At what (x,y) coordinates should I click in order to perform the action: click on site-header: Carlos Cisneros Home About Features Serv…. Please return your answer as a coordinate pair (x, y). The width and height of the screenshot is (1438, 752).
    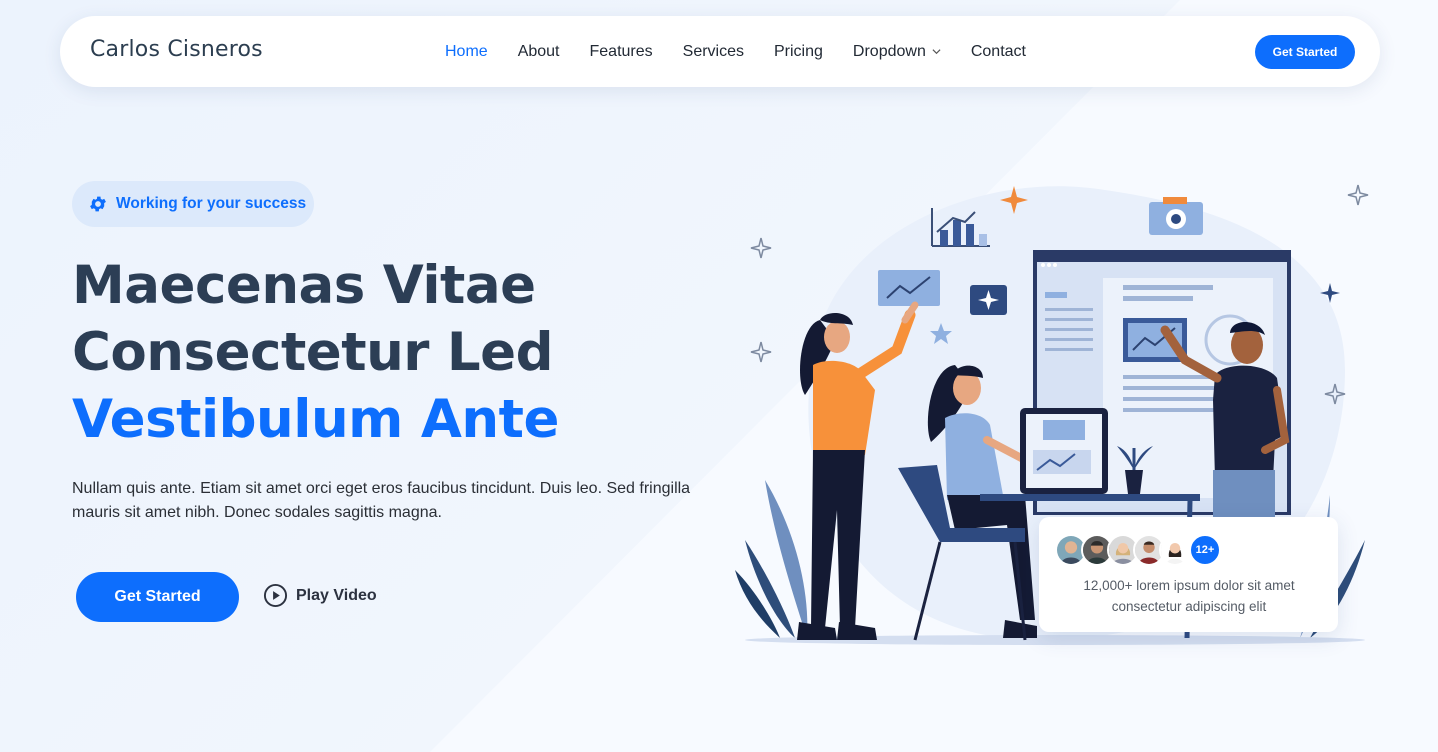
    Looking at the image, I should click on (720, 51).